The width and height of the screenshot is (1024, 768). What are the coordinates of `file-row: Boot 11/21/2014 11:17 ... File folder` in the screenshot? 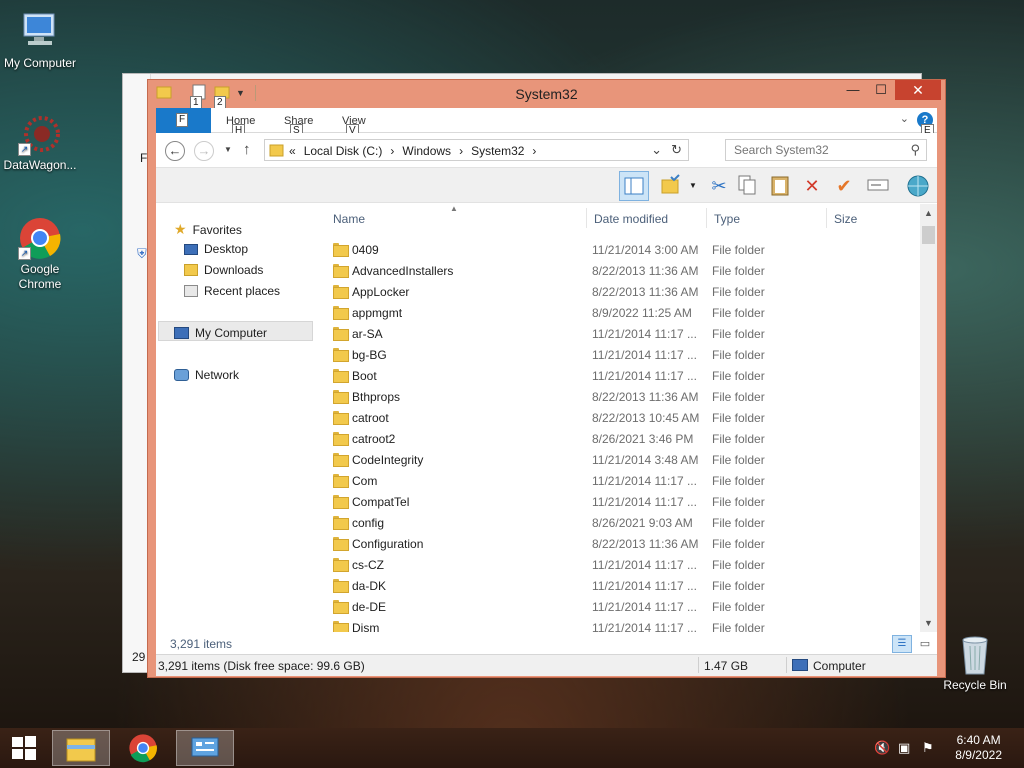 It's located at (621, 375).